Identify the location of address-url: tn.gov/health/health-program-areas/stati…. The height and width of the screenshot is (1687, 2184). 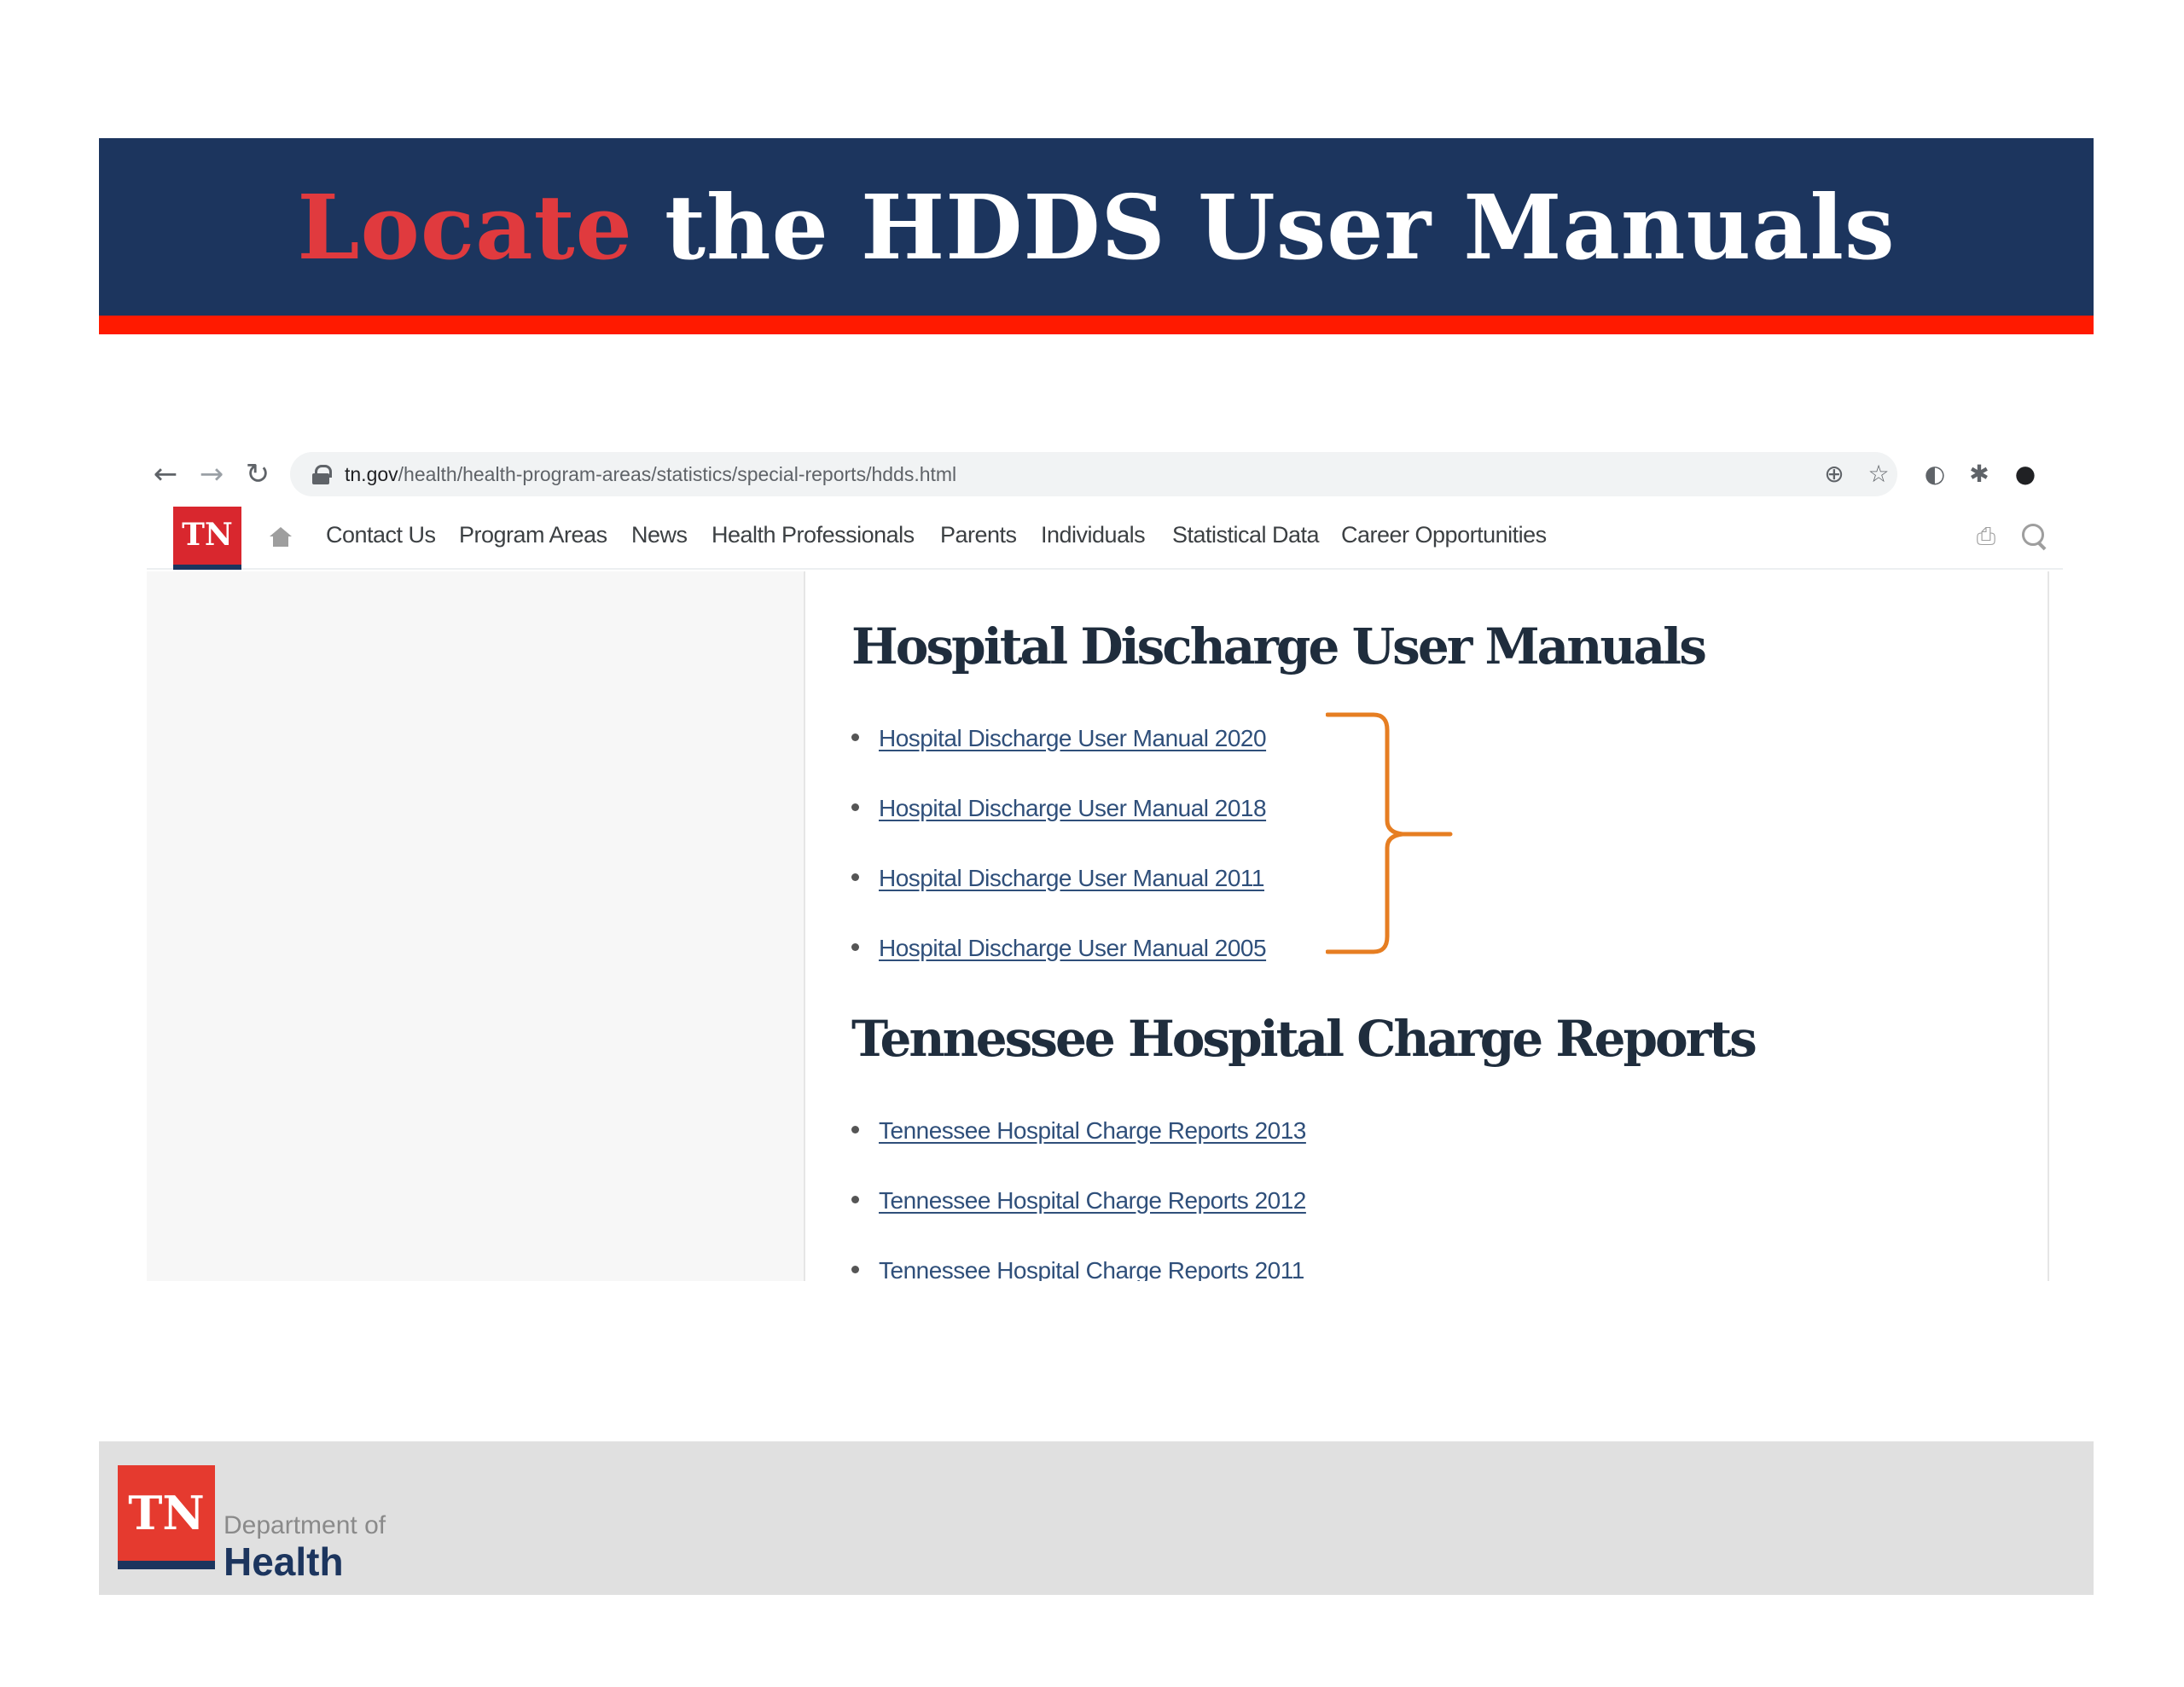
(650, 474).